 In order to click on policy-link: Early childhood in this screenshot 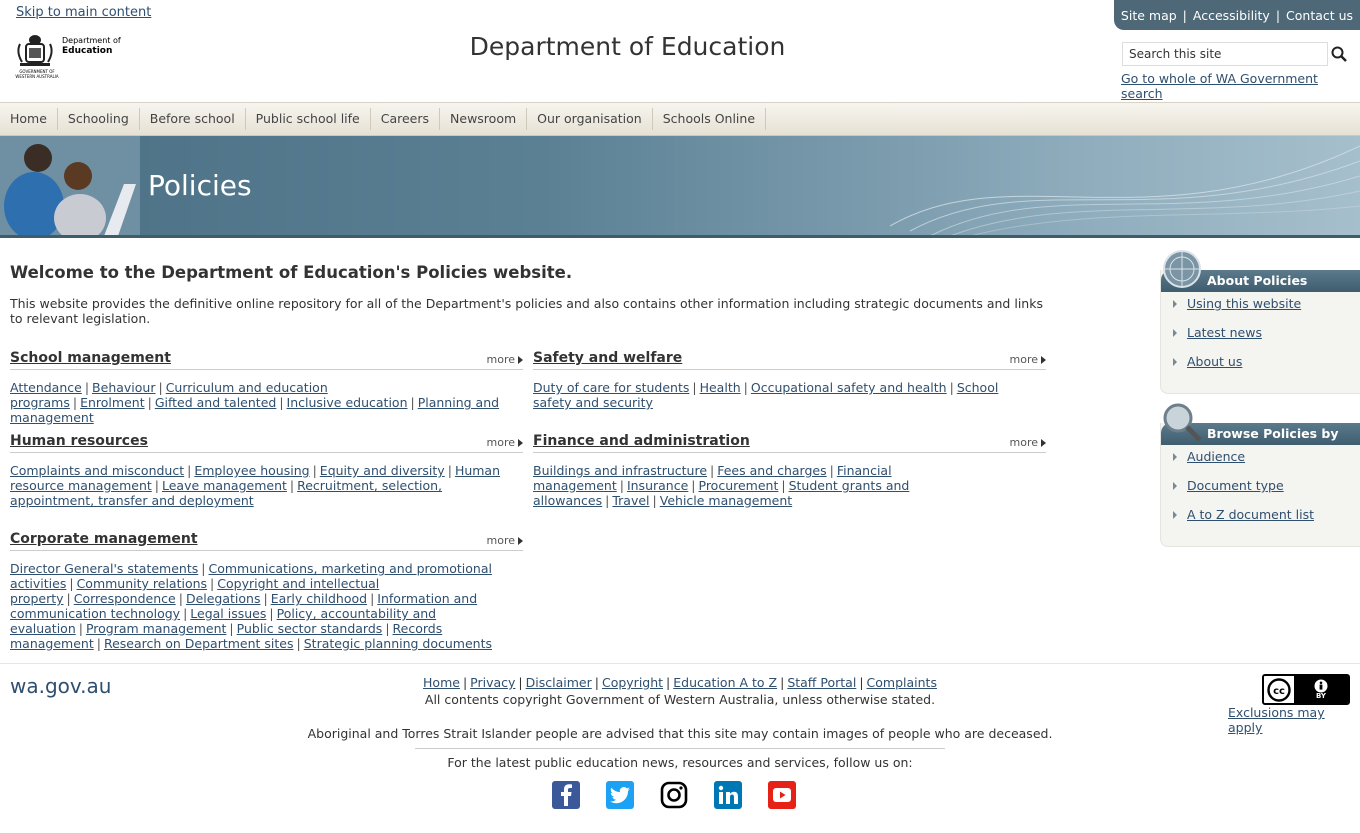, I will do `click(319, 598)`.